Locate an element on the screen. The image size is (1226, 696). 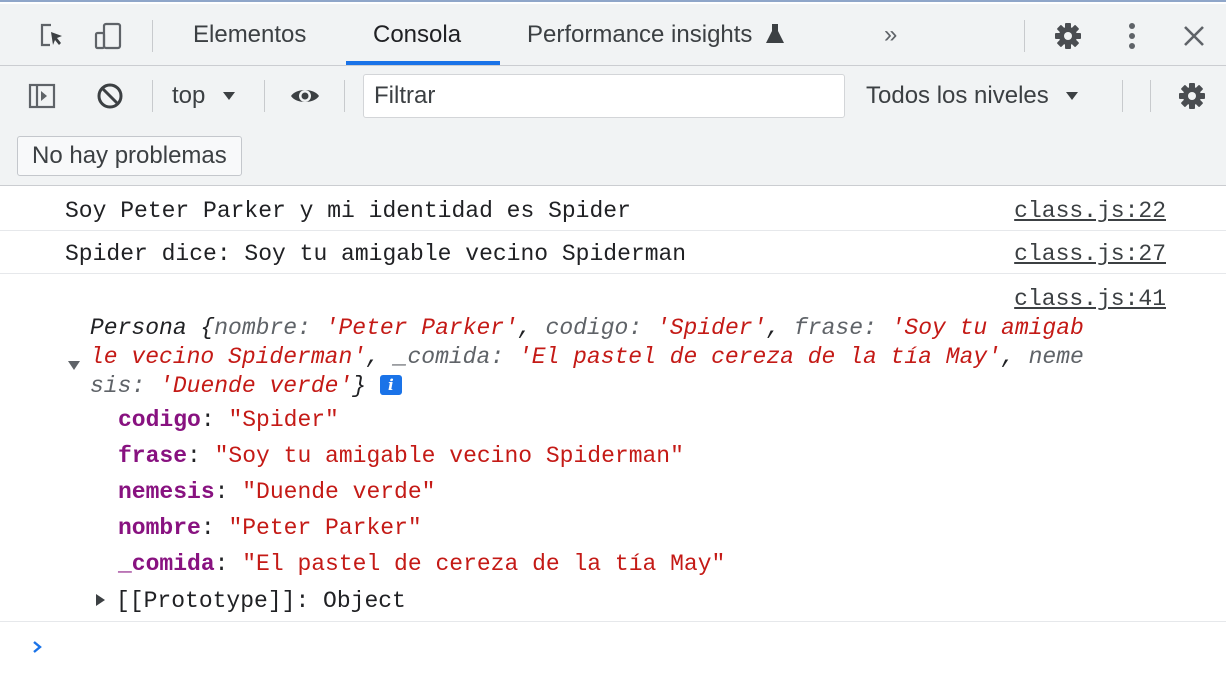
context-selector: top is located at coordinates (204, 95).